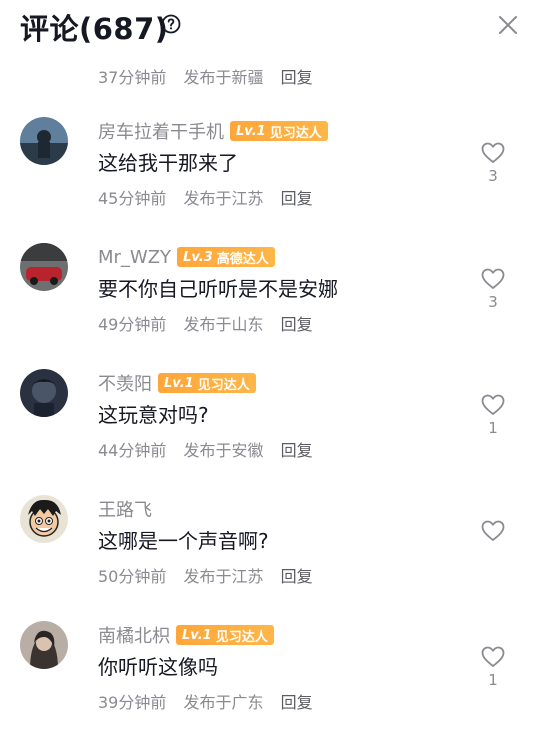 The width and height of the screenshot is (543, 747). Describe the element at coordinates (223, 77) in the screenshot. I see `comment-location: 发布于新疆` at that location.